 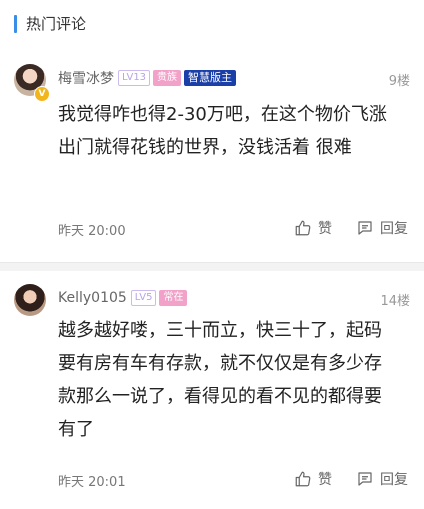 I want to click on username: Kelly0105, so click(x=92, y=298).